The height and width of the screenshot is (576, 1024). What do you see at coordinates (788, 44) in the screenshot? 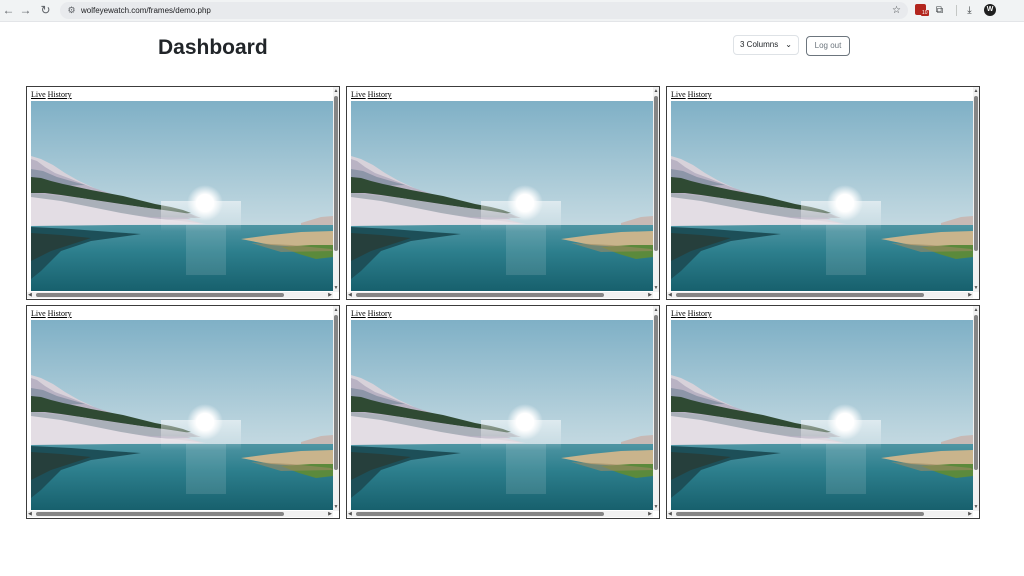
I see `chevron-down-icon: ⌄` at bounding box center [788, 44].